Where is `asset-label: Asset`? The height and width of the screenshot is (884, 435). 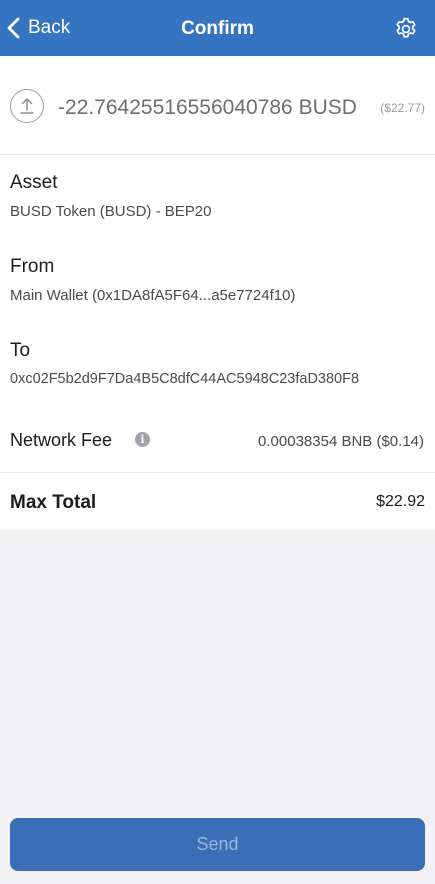 asset-label: Asset is located at coordinates (34, 182).